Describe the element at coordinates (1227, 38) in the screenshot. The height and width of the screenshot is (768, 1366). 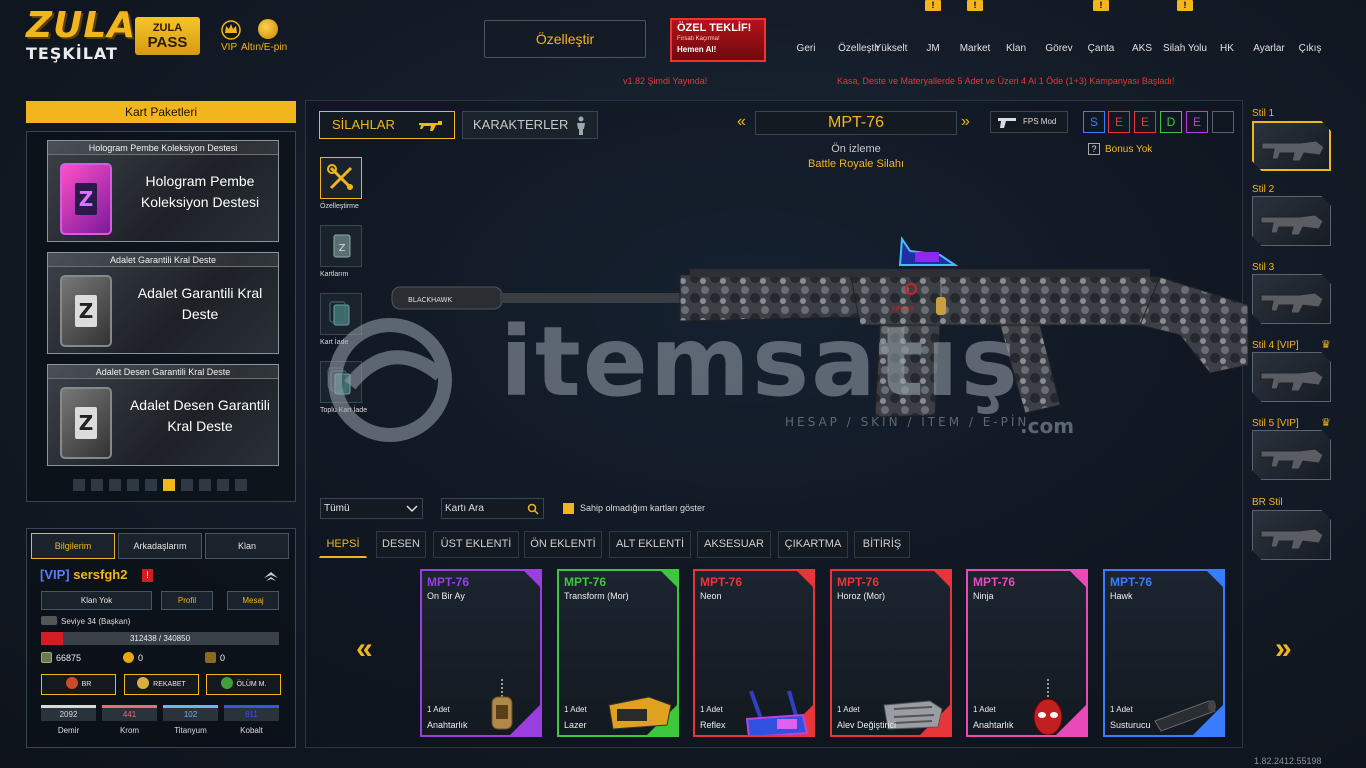
I see `nav-hk: HK` at that location.